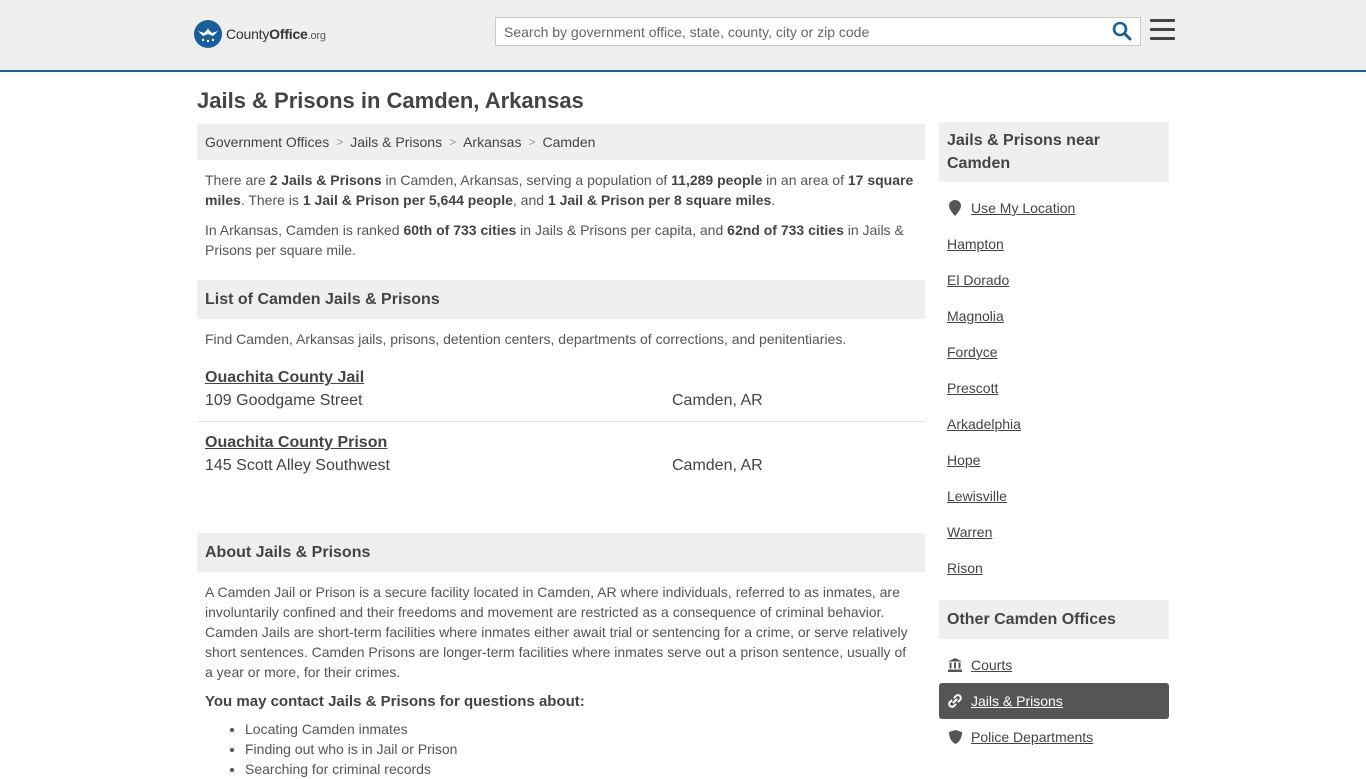 Image resolution: width=1366 pixels, height=779 pixels. Describe the element at coordinates (972, 352) in the screenshot. I see `nearby-city-link: Fordyce` at that location.